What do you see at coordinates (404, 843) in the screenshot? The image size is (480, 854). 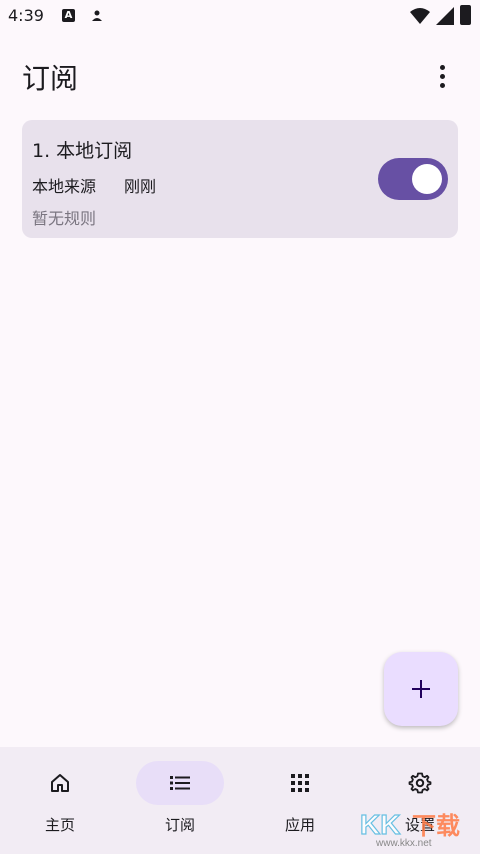 I see `watermark-url: www.kkx.net` at bounding box center [404, 843].